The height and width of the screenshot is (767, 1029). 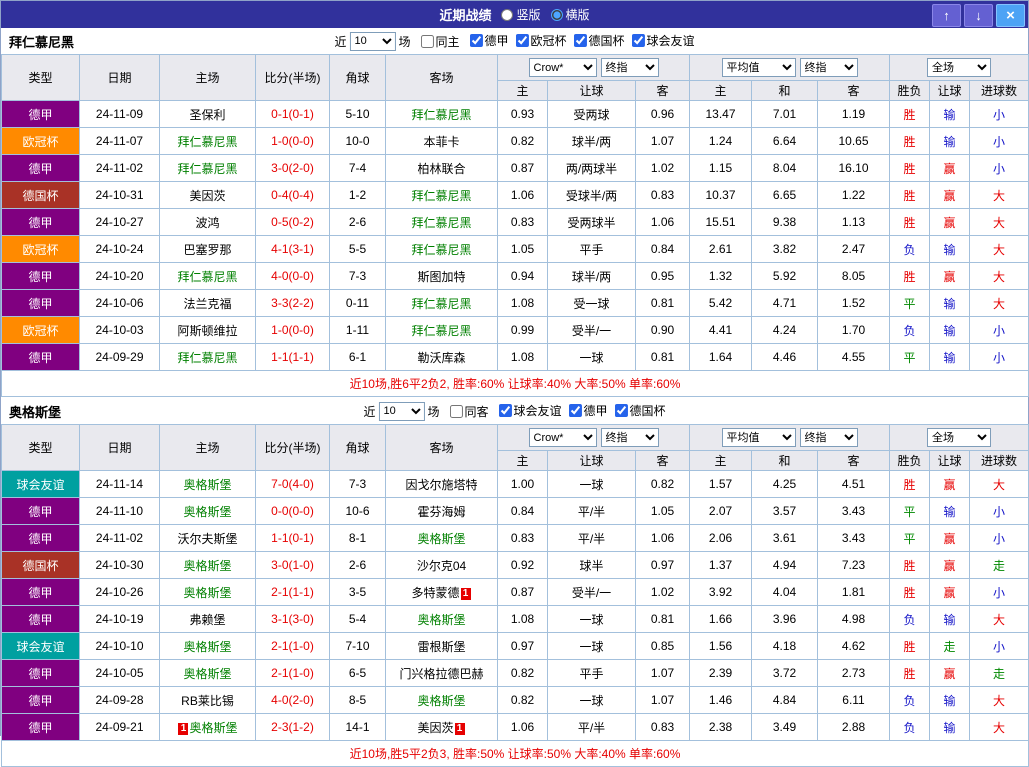 What do you see at coordinates (469, 411) in the screenshot?
I see `same-venue-filter: 同客` at bounding box center [469, 411].